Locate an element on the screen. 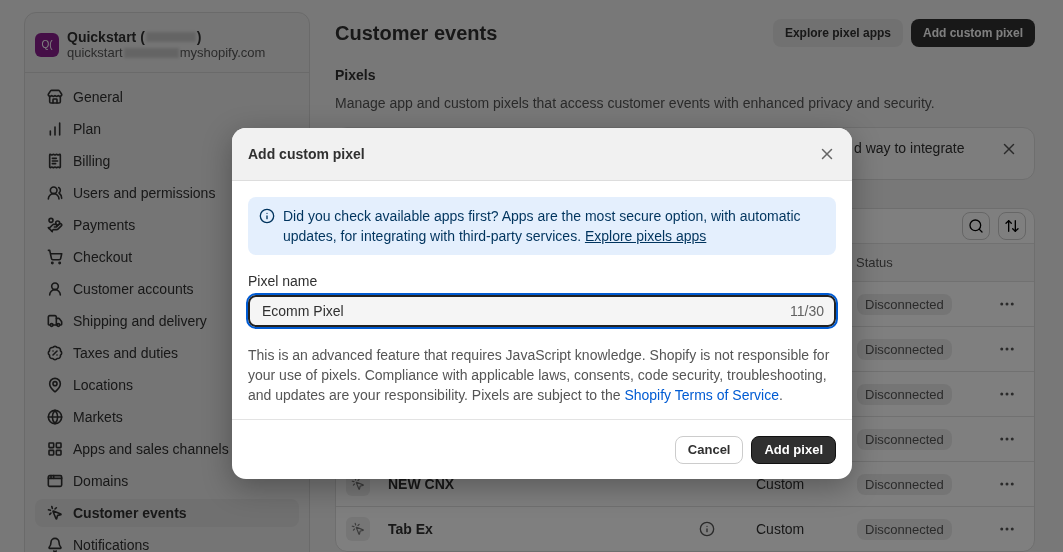 The width and height of the screenshot is (1063, 552). bell-icon is located at coordinates (55, 544).